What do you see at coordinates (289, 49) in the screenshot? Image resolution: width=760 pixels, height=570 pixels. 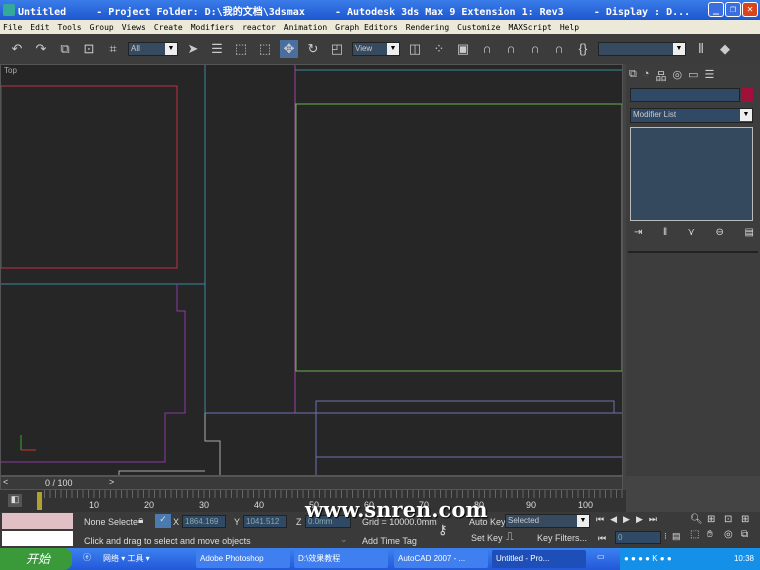 I see `move-icon: ✥` at bounding box center [289, 49].